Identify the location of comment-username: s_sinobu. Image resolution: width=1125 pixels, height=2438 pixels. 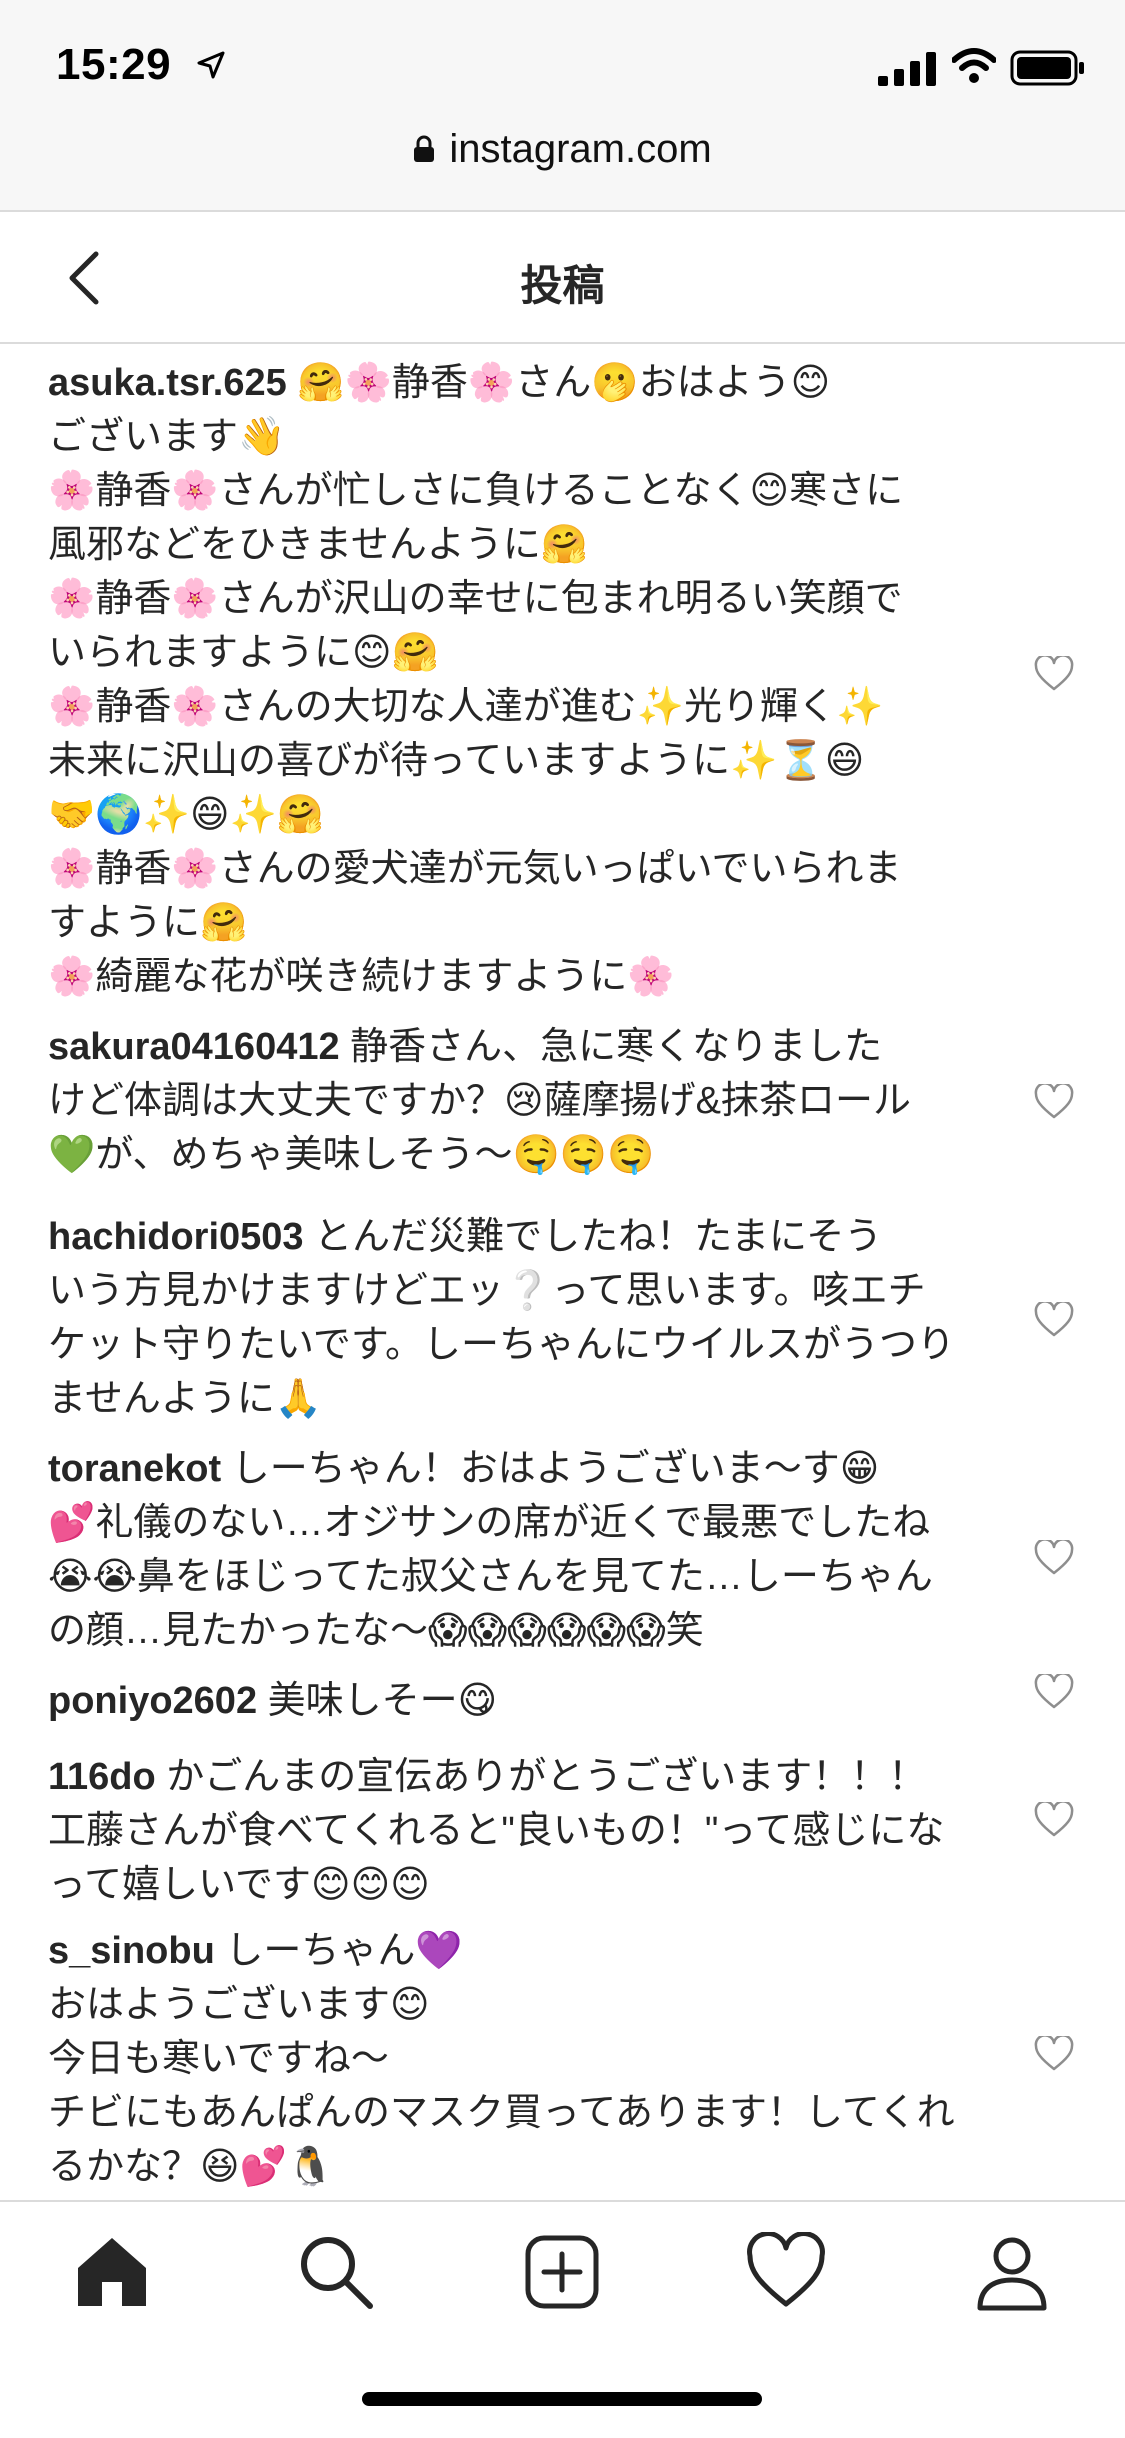
(131, 1951).